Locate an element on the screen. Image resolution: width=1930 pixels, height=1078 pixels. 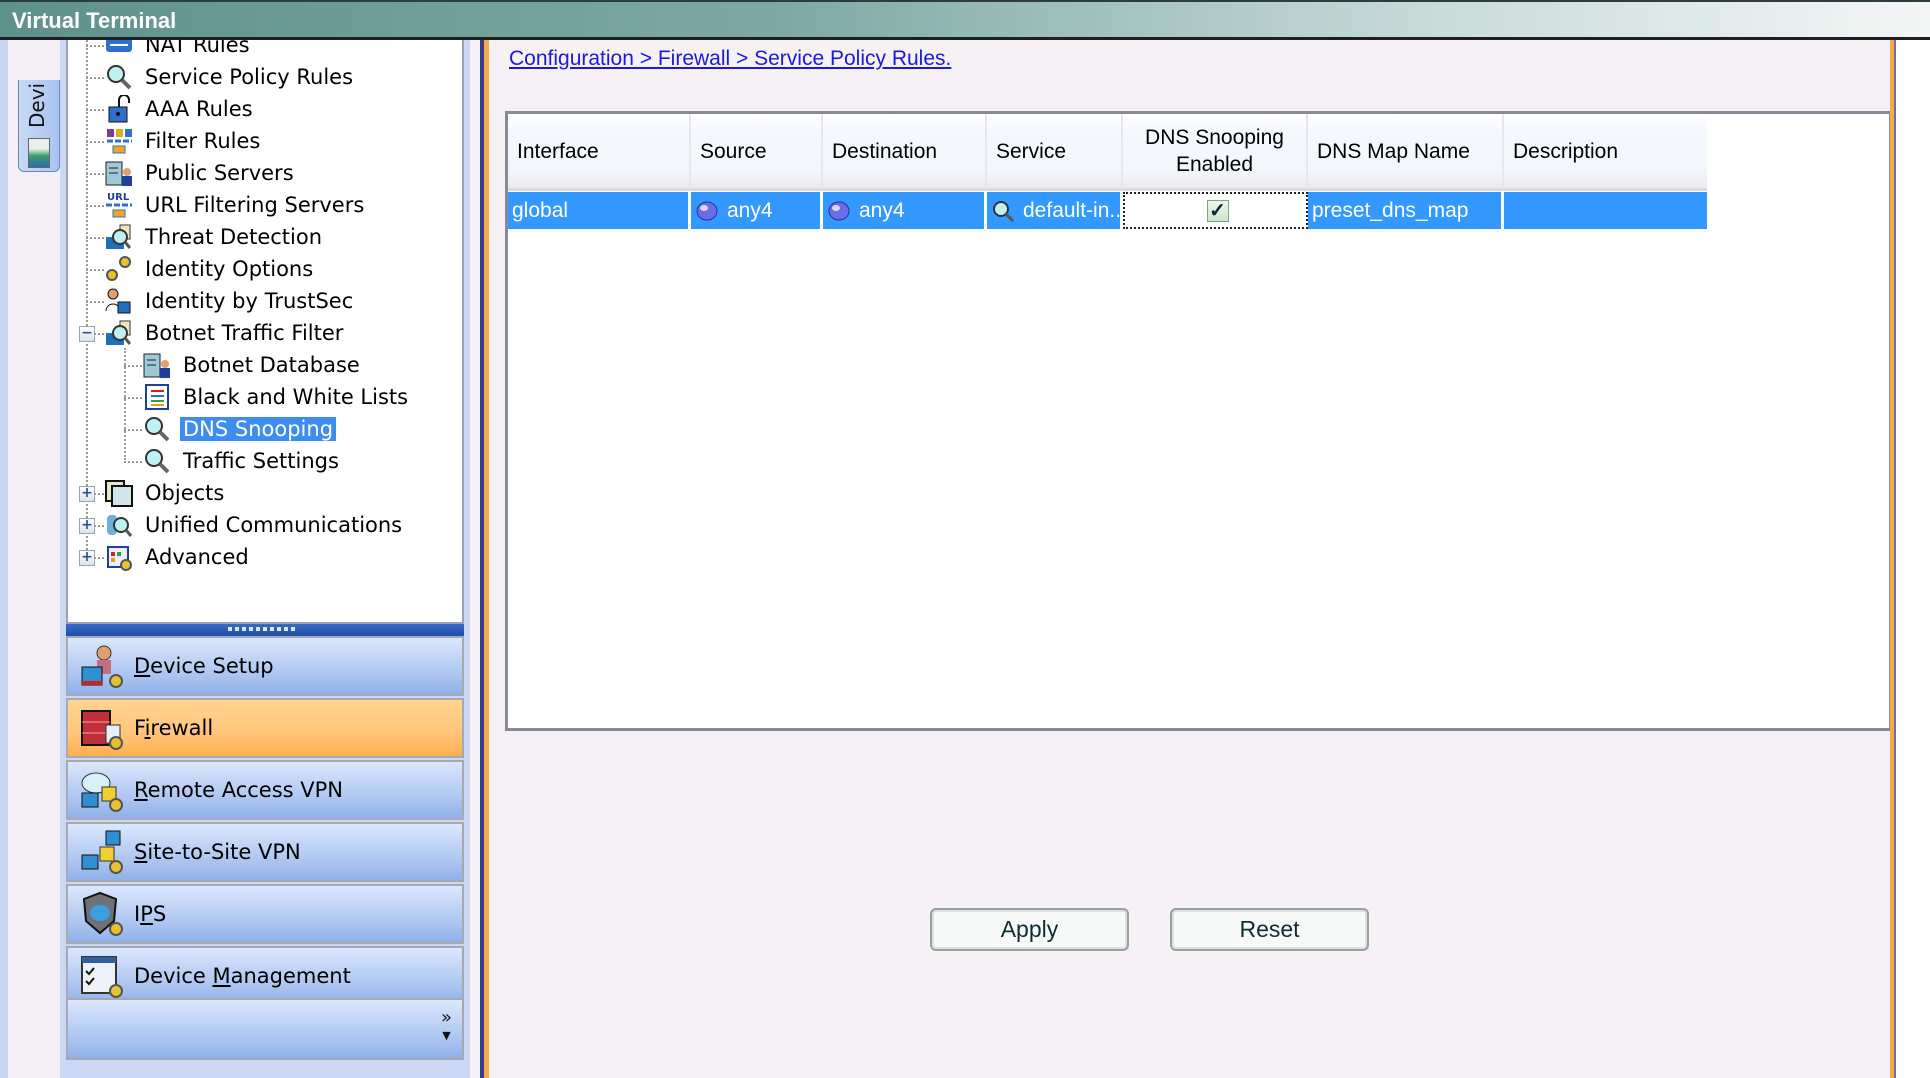
nav-button-label: Device Management is located at coordinates (242, 976).